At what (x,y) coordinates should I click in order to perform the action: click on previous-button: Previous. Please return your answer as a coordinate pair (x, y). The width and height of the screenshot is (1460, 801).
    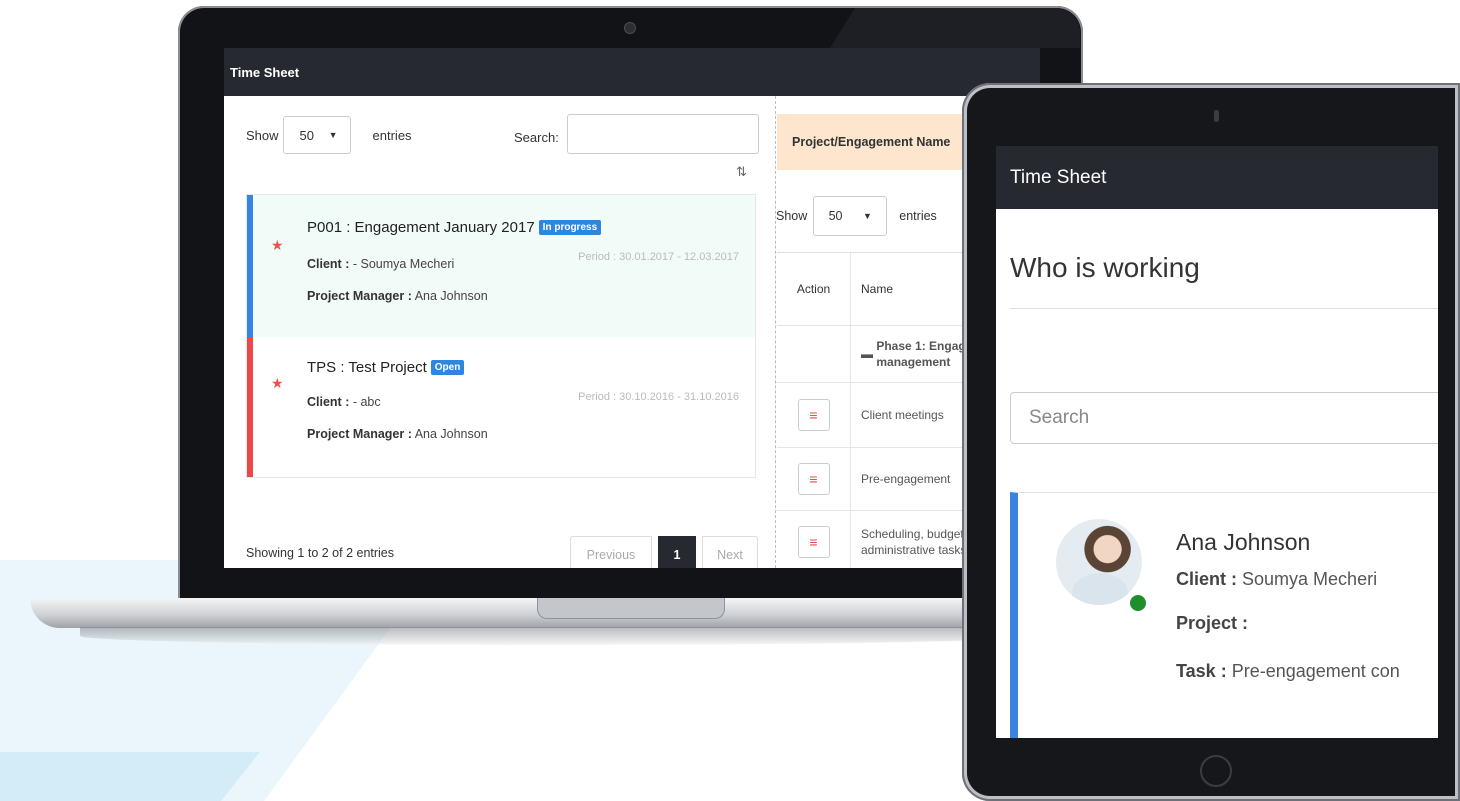
    Looking at the image, I should click on (611, 552).